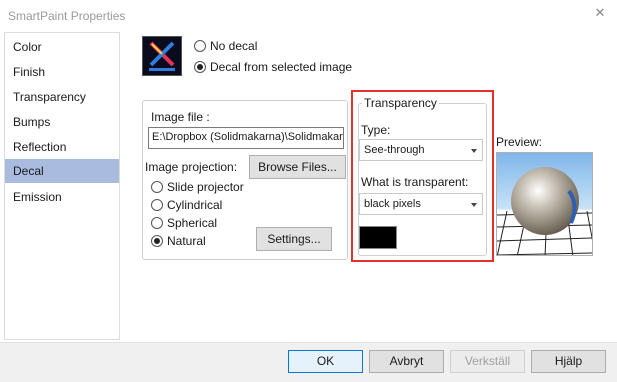  I want to click on window-title: SmartPaint Properties, so click(67, 16).